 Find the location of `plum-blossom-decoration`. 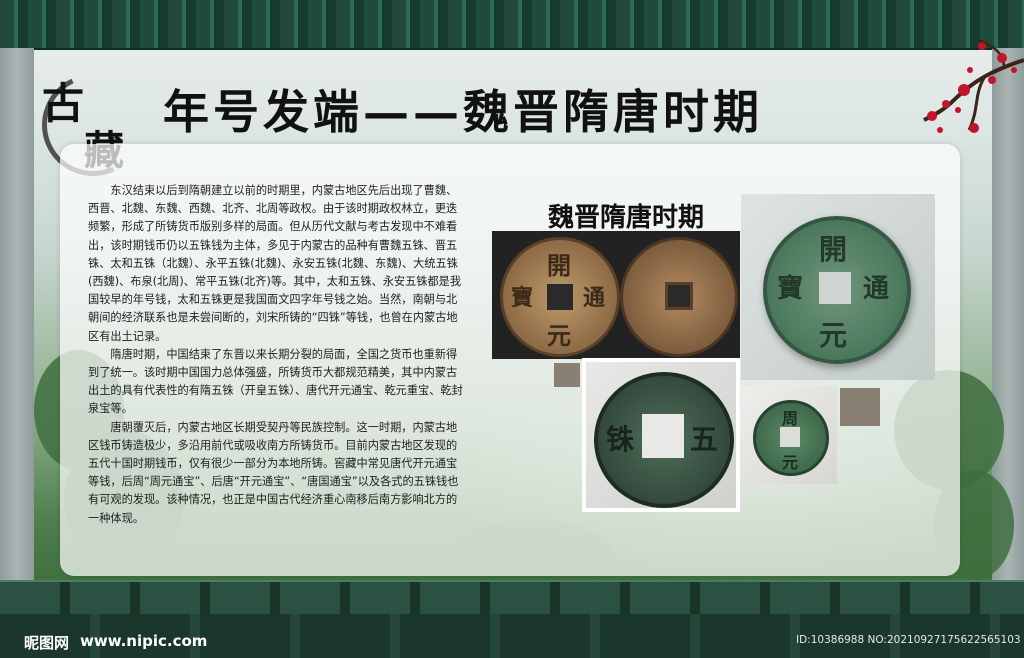

plum-blossom-decoration is located at coordinates (973, 86).